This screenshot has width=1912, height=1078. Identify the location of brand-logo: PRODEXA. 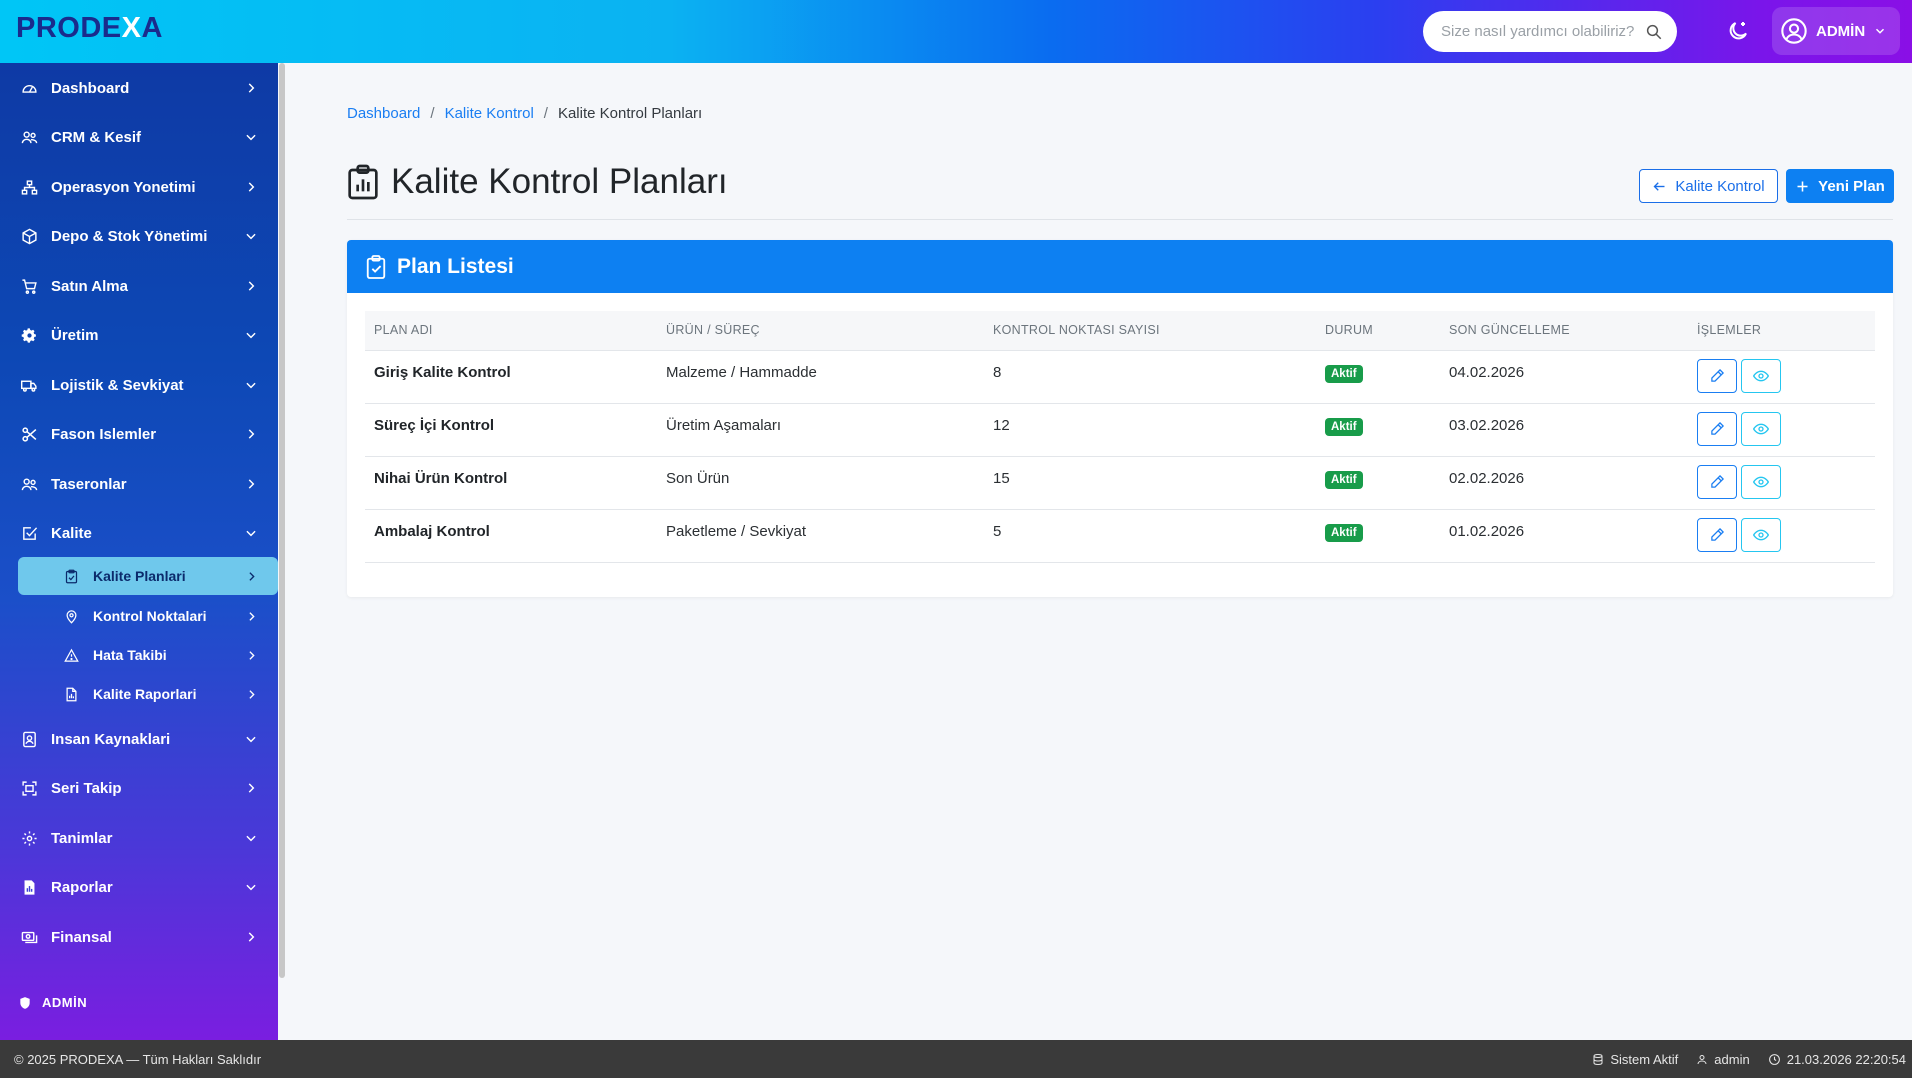
(89, 28).